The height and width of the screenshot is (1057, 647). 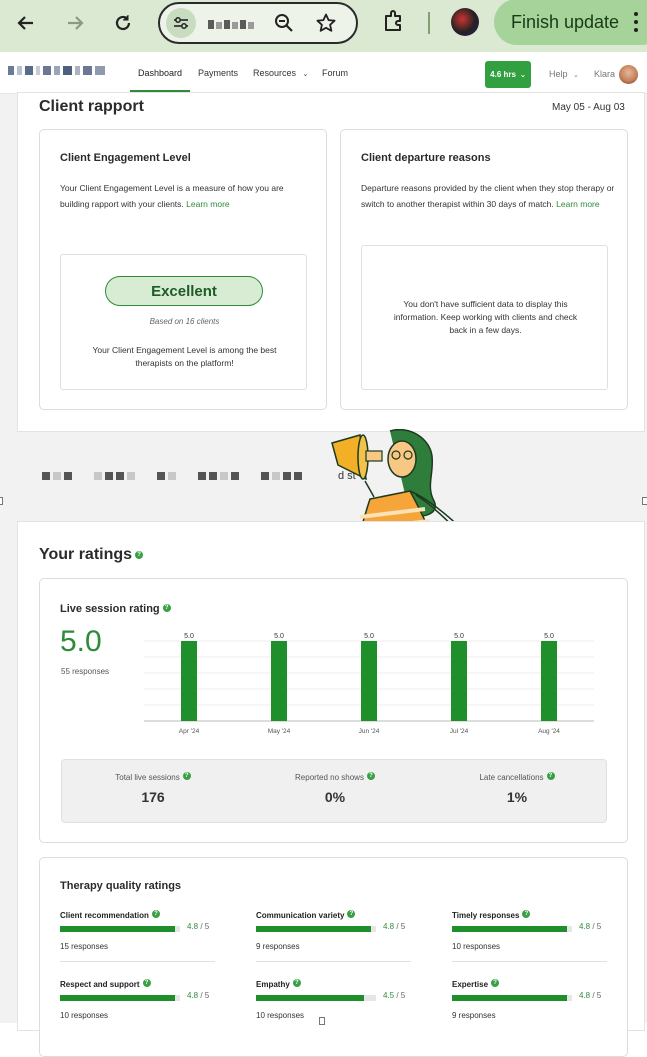 I want to click on redacted-url, so click(x=231, y=24).